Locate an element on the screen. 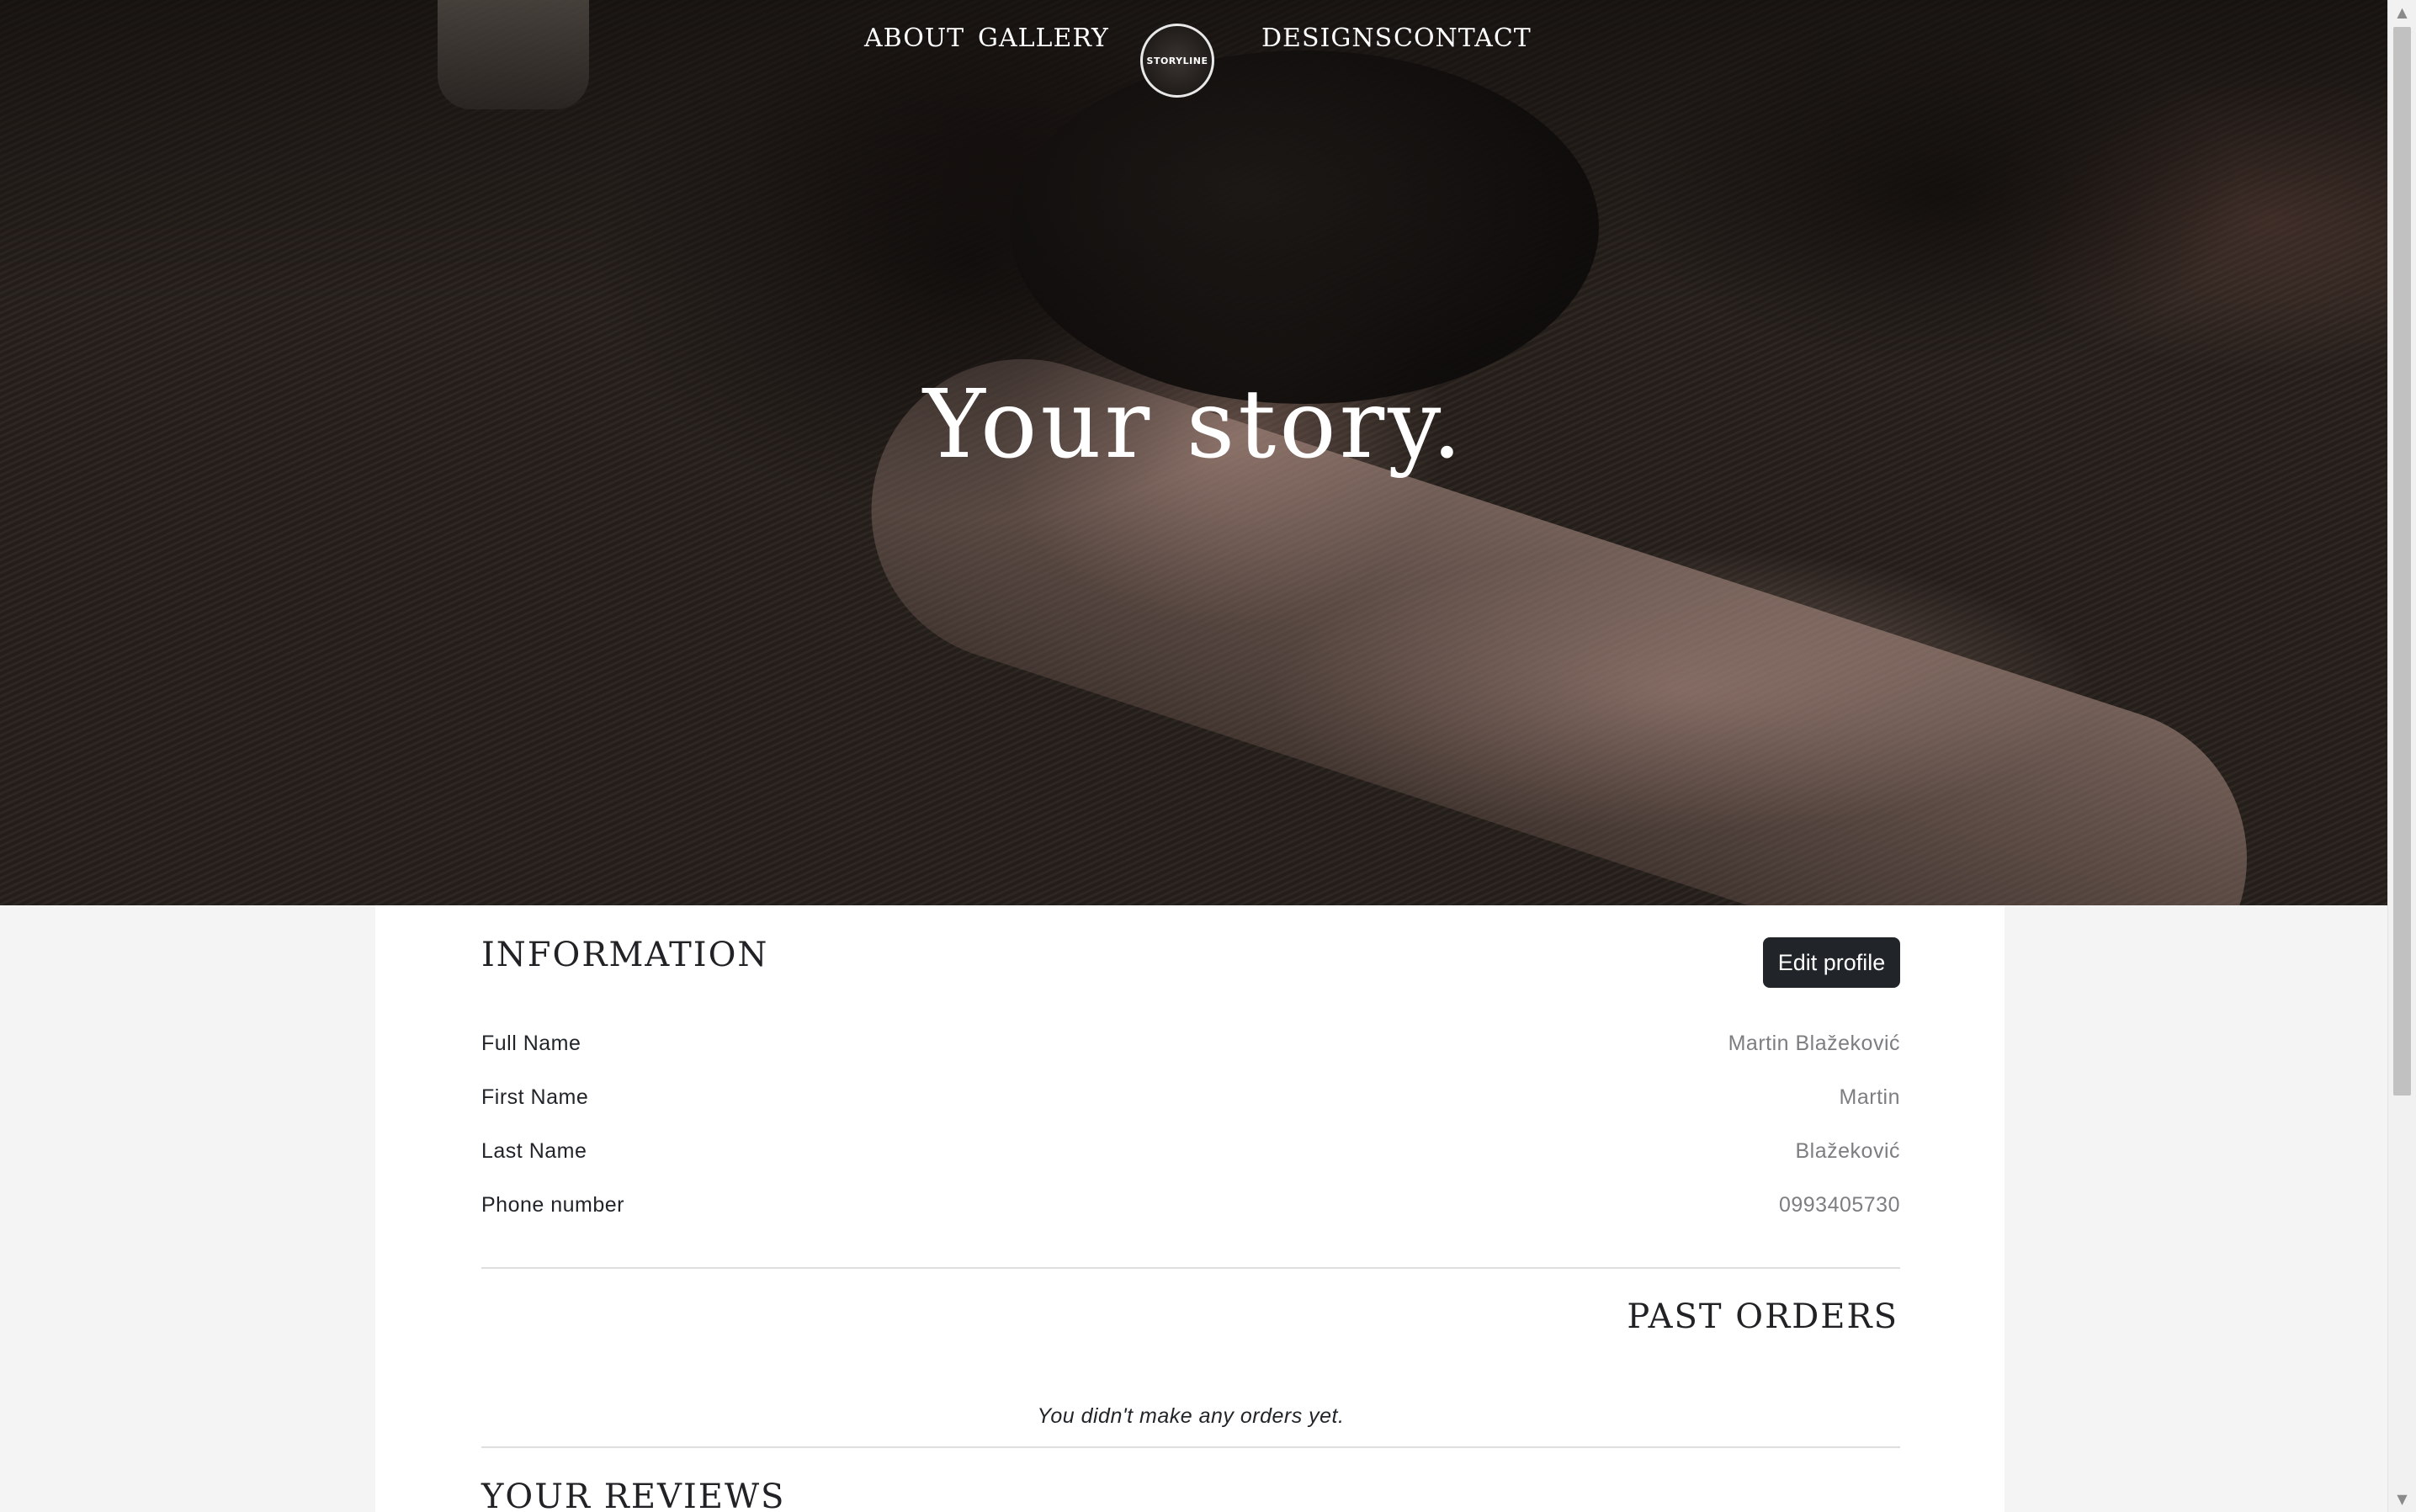 This screenshot has height=1512, width=2416. nav-link-gallery: GALLERY is located at coordinates (1043, 38).